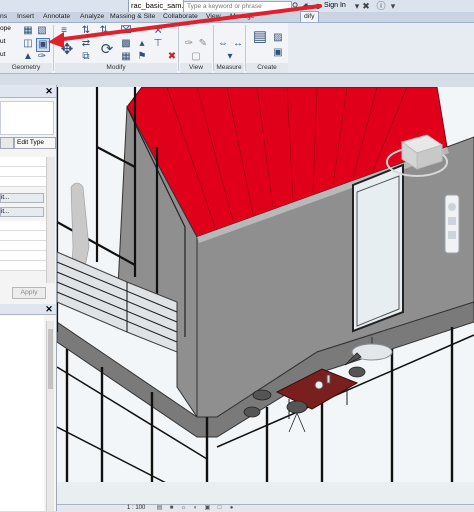 Image resolution: width=474 pixels, height=512 pixels. Describe the element at coordinates (56, 40) in the screenshot. I see `annotation-arrow-head` at that location.